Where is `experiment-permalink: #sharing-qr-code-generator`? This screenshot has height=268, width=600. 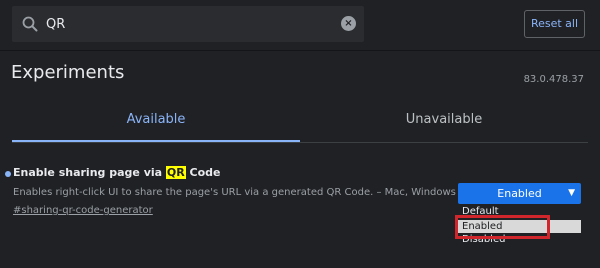 experiment-permalink: #sharing-qr-code-generator is located at coordinates (83, 210).